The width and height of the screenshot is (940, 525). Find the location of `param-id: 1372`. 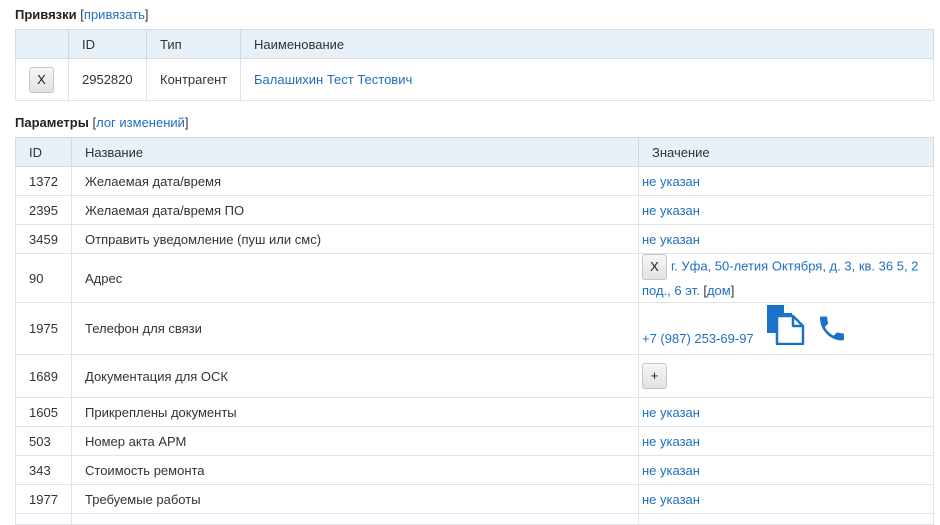

param-id: 1372 is located at coordinates (43, 181).